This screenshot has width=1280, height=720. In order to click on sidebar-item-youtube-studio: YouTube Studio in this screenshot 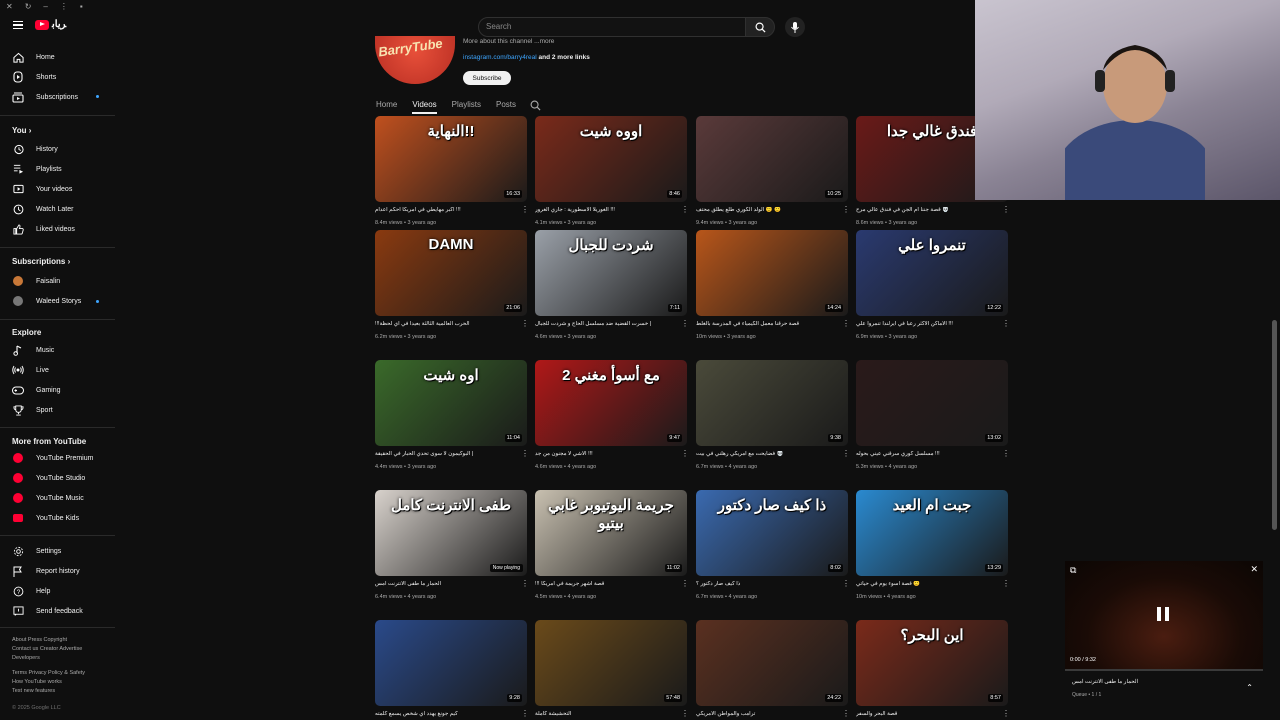, I will do `click(60, 478)`.